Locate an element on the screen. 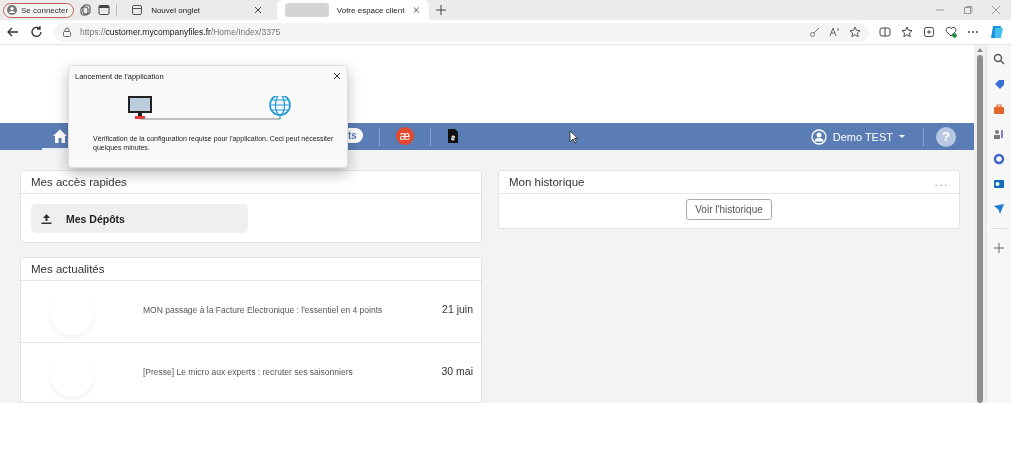 The height and width of the screenshot is (453, 1011). tag-icon is located at coordinates (999, 84).